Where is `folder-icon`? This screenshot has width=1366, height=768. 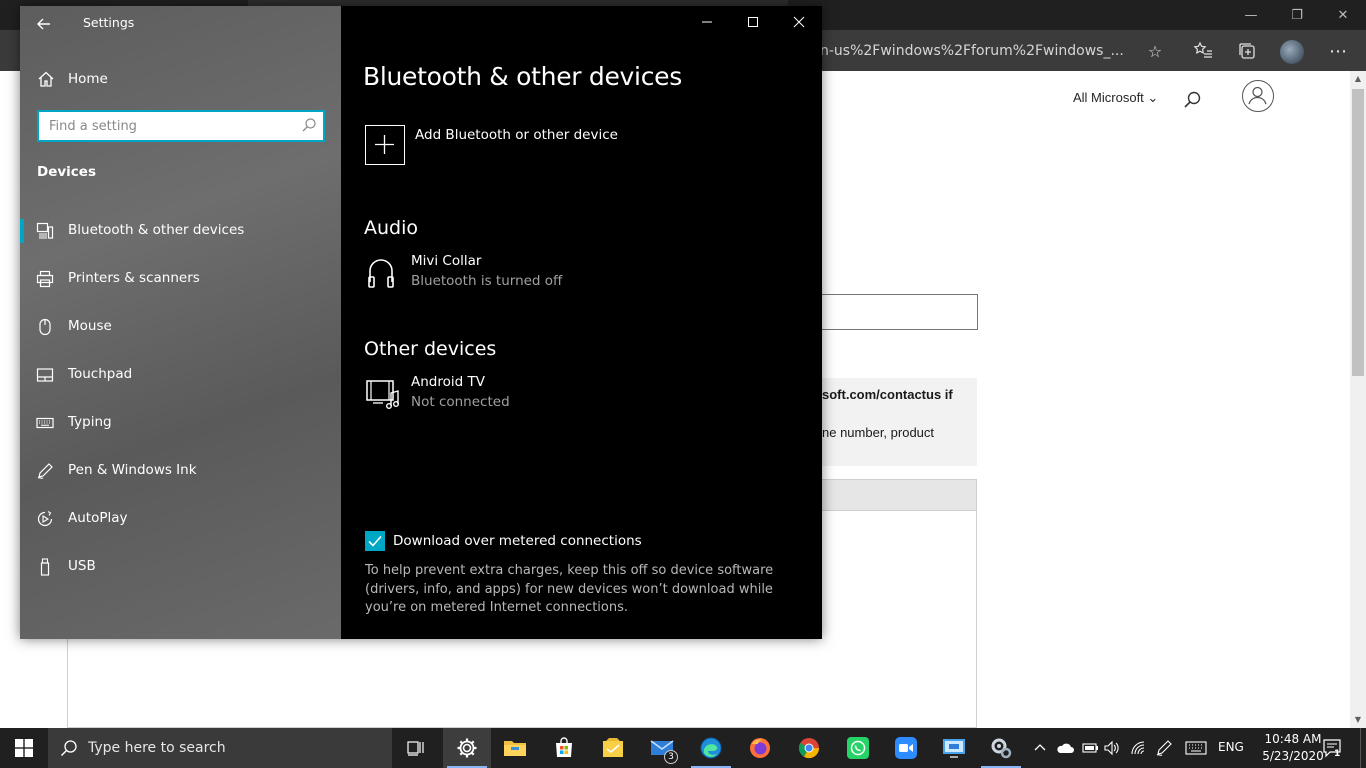 folder-icon is located at coordinates (515, 748).